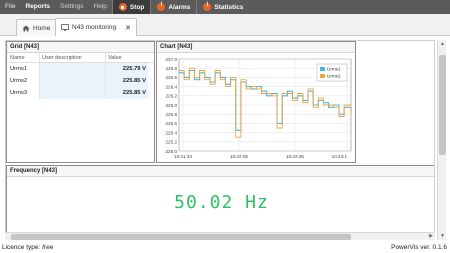 The image size is (450, 253). I want to click on y-tick-label: 226.4, so click(172, 86).